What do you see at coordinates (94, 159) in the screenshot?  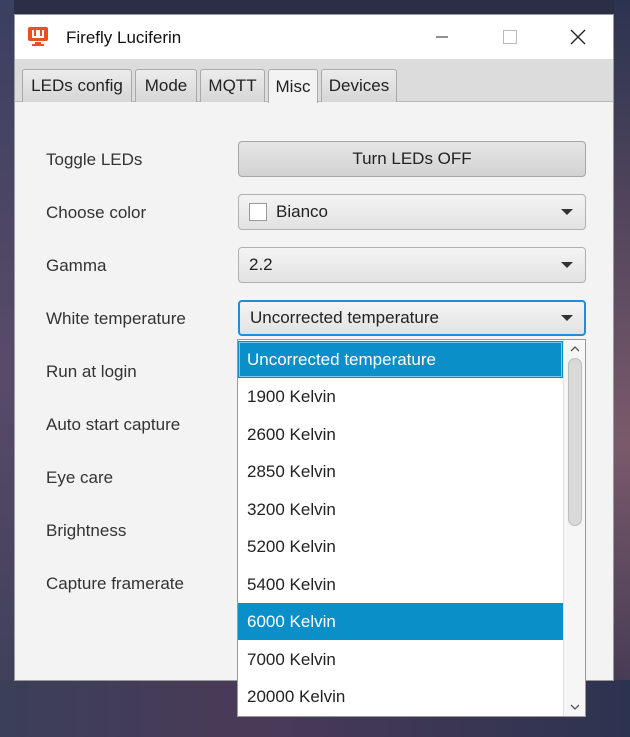 I see `toggle-leds-label: Toggle LEDs` at bounding box center [94, 159].